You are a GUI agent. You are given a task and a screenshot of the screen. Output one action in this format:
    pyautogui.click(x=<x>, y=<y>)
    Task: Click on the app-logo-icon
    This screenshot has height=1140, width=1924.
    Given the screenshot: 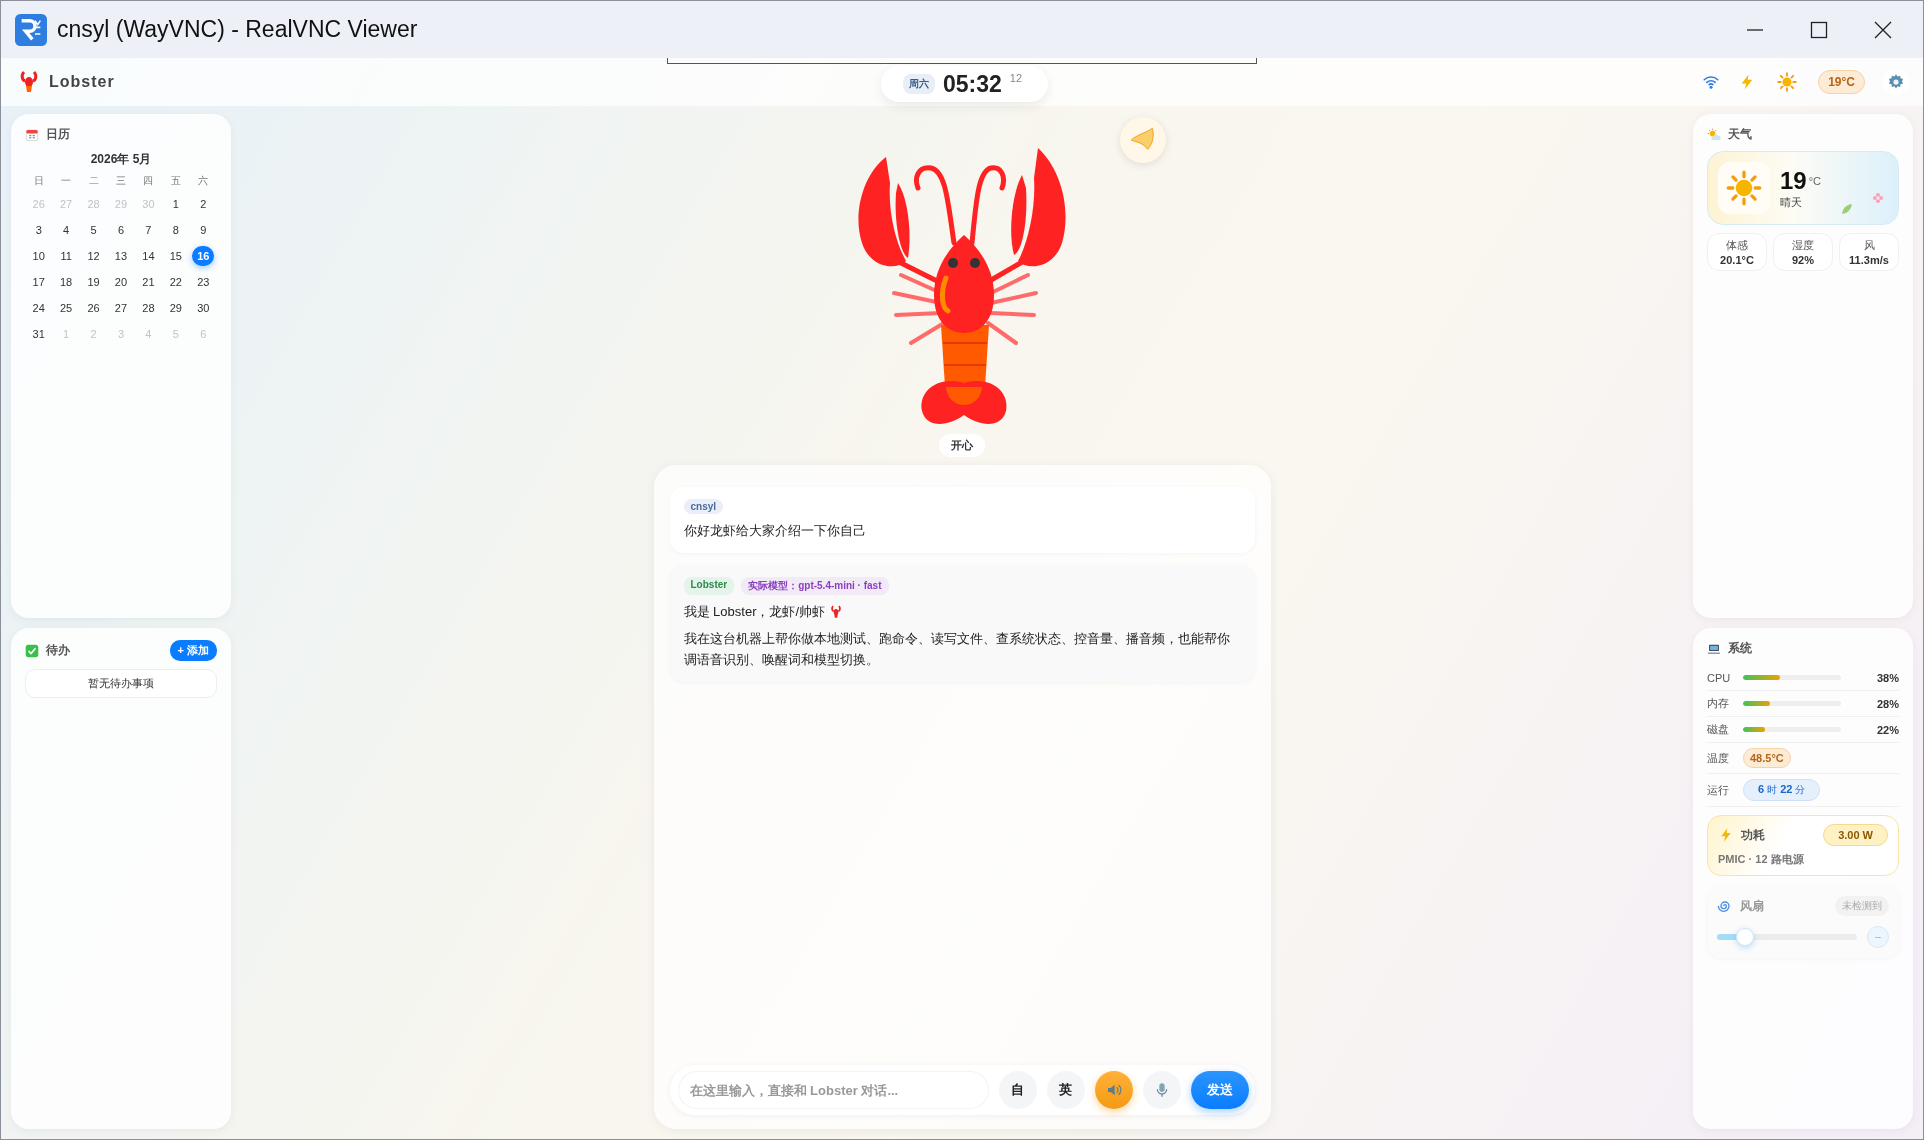 What is the action you would take?
    pyautogui.click(x=31, y=29)
    